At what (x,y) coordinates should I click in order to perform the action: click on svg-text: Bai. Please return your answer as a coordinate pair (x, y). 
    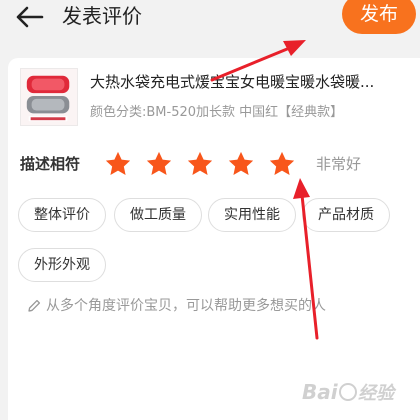
    Looking at the image, I should click on (320, 392).